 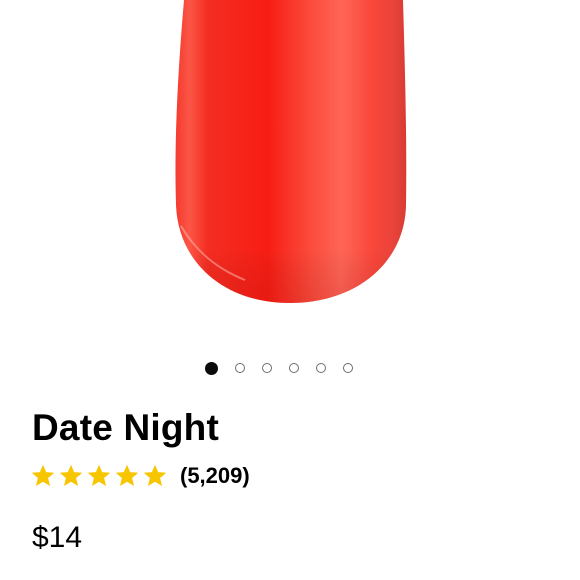 I want to click on review-count: (5,209), so click(x=215, y=476).